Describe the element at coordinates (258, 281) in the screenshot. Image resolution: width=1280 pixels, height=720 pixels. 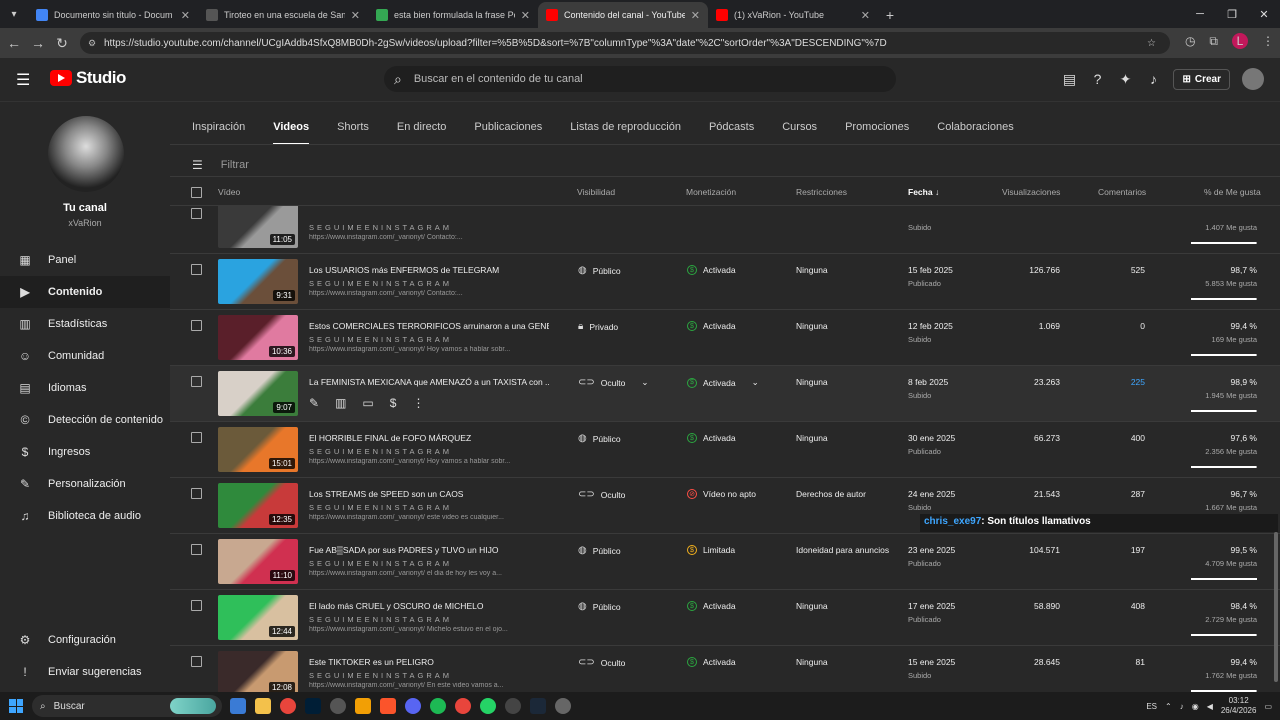
I see `video-thumbnail: 9:31` at that location.